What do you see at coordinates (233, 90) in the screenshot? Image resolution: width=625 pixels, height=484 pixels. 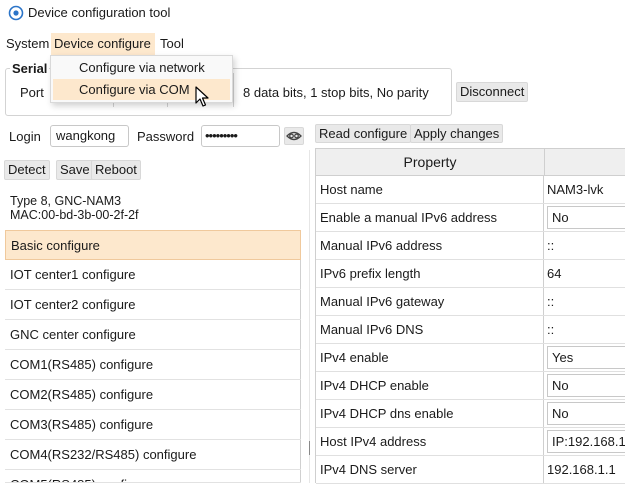 I see `params-divider` at bounding box center [233, 90].